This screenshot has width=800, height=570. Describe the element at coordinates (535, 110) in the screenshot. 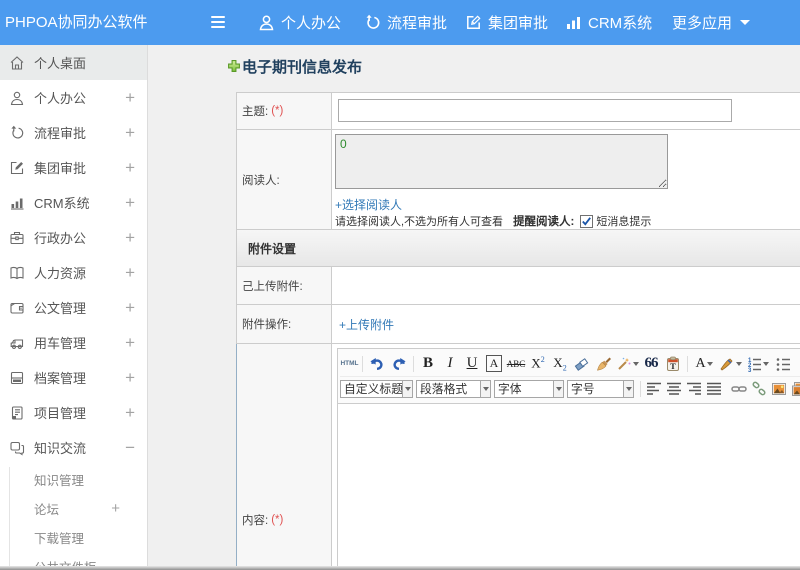

I see `subject-input` at that location.